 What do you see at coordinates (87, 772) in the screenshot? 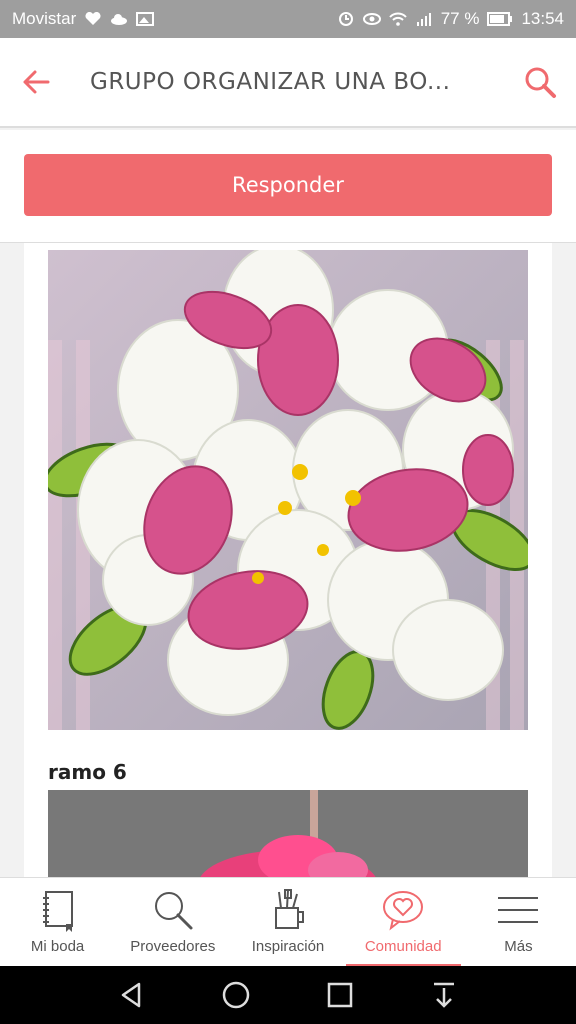
I see `post-caption: ramo 6` at bounding box center [87, 772].